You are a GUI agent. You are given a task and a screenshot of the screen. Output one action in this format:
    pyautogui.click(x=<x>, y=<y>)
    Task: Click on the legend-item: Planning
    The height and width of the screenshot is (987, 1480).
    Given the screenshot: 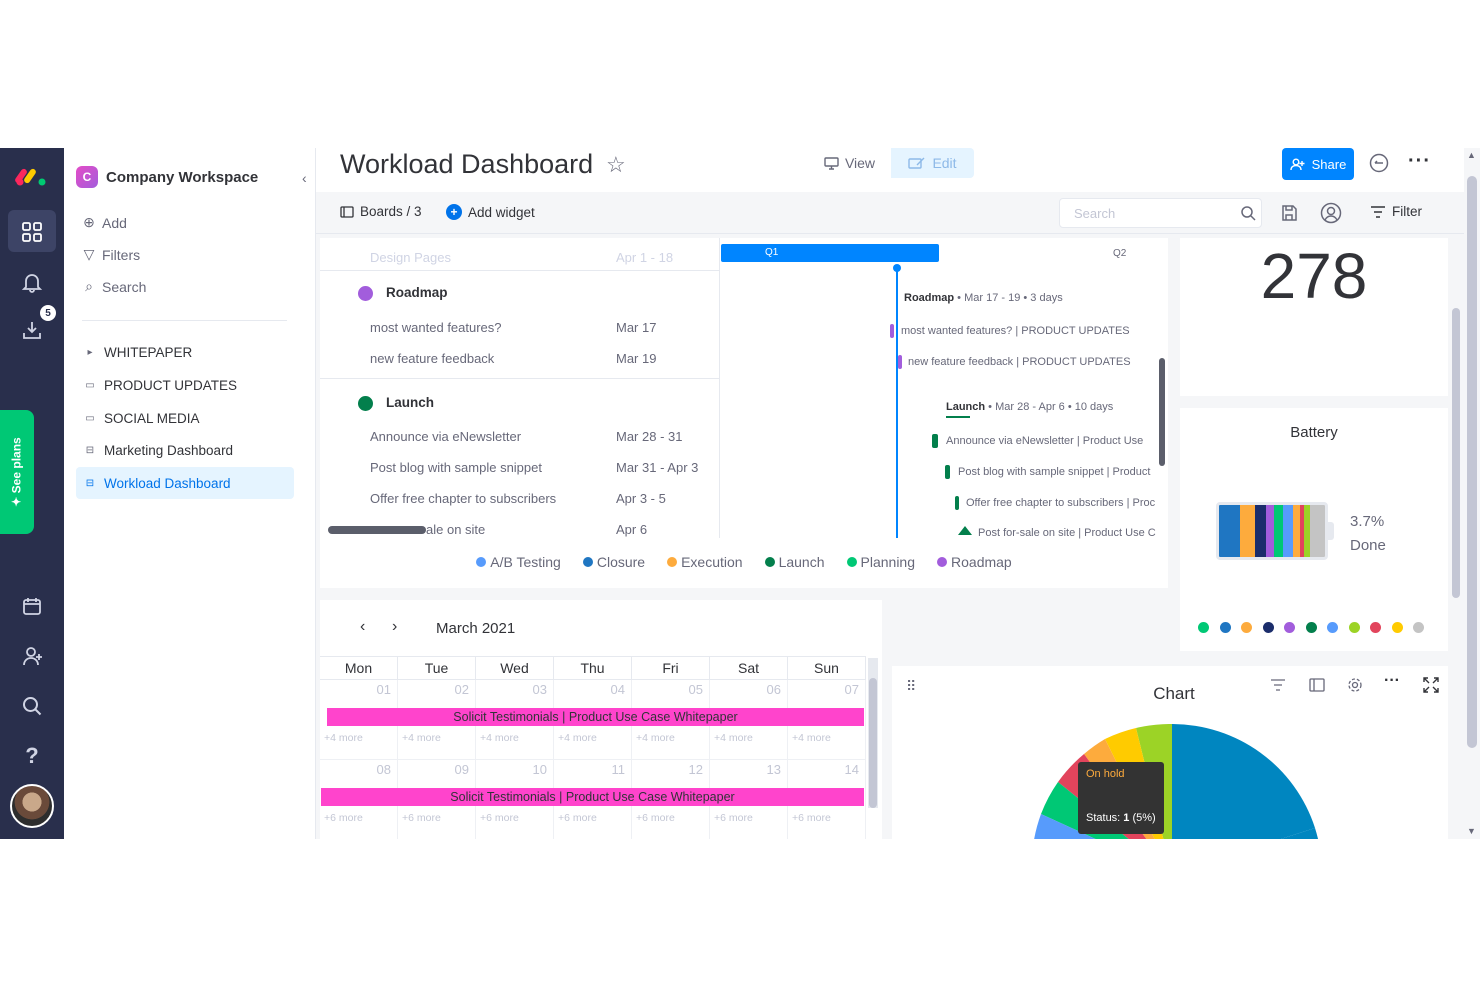 What is the action you would take?
    pyautogui.click(x=880, y=562)
    